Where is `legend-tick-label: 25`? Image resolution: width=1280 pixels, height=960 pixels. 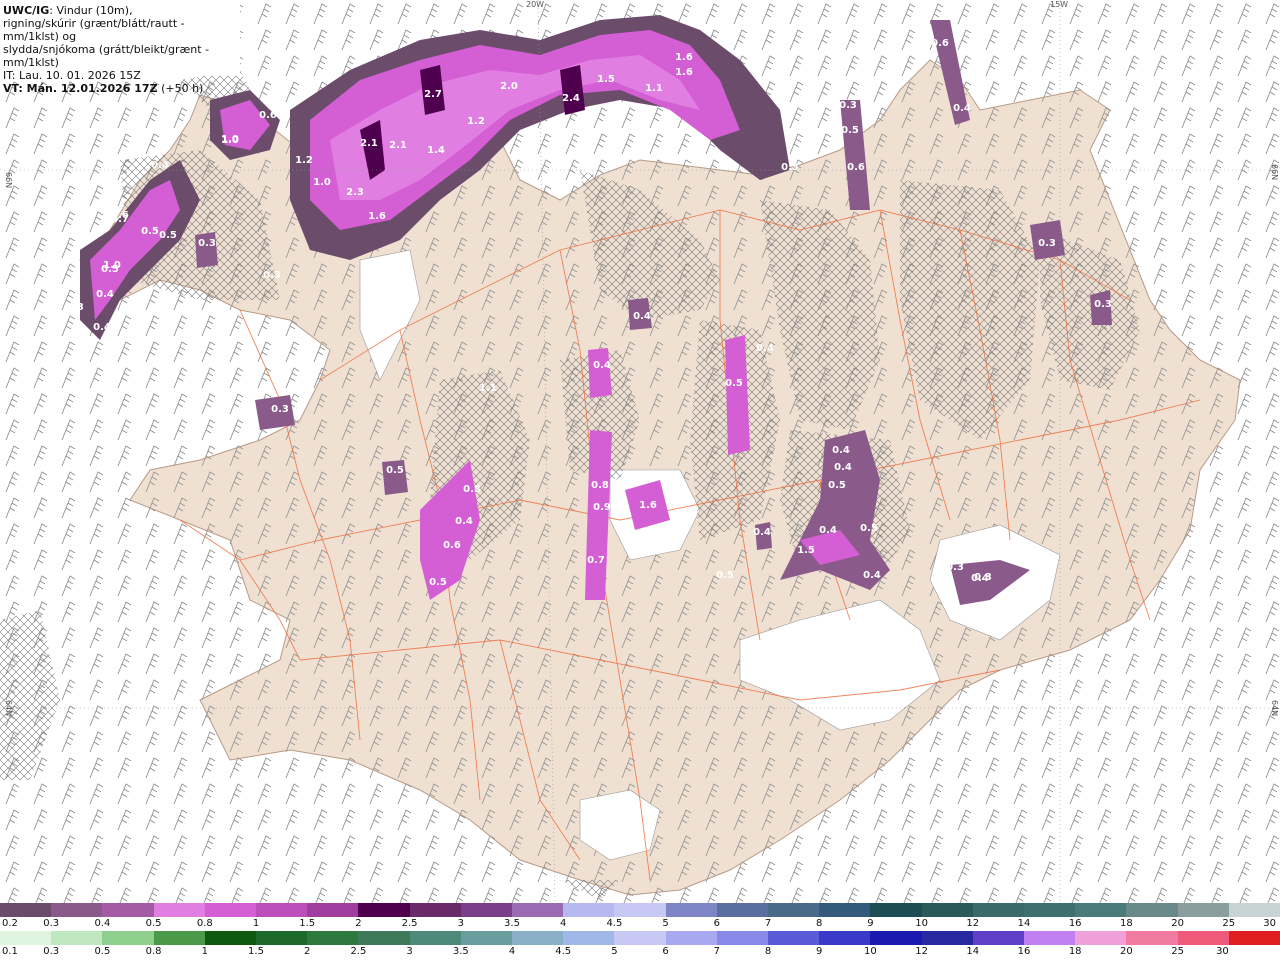
legend-tick-label: 25 is located at coordinates (1229, 923).